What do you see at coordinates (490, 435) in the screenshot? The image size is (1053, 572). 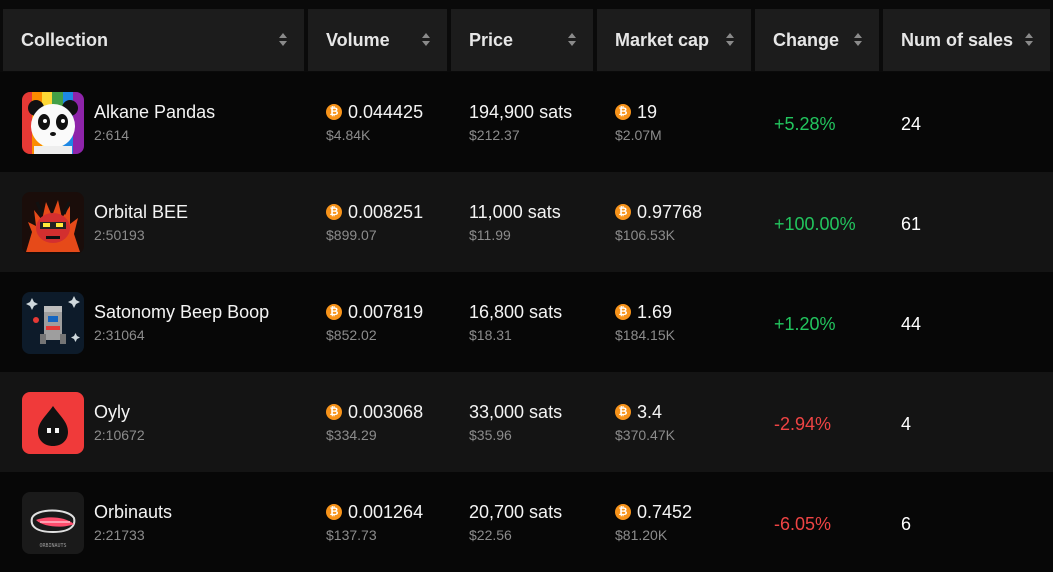 I see `price-usd: $35.96` at bounding box center [490, 435].